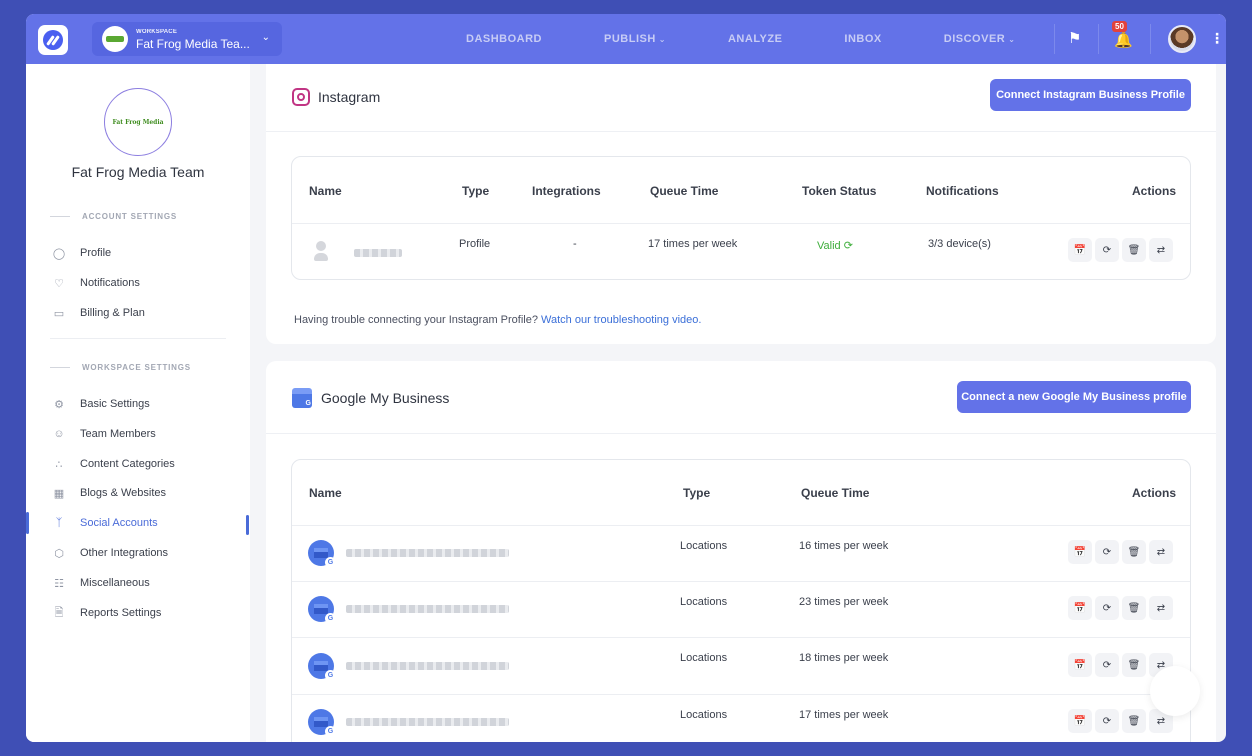 Image resolution: width=1252 pixels, height=756 pixels. Describe the element at coordinates (98, 313) in the screenshot. I see `sidebar-item-billing: ▭ Billing & Plan` at that location.